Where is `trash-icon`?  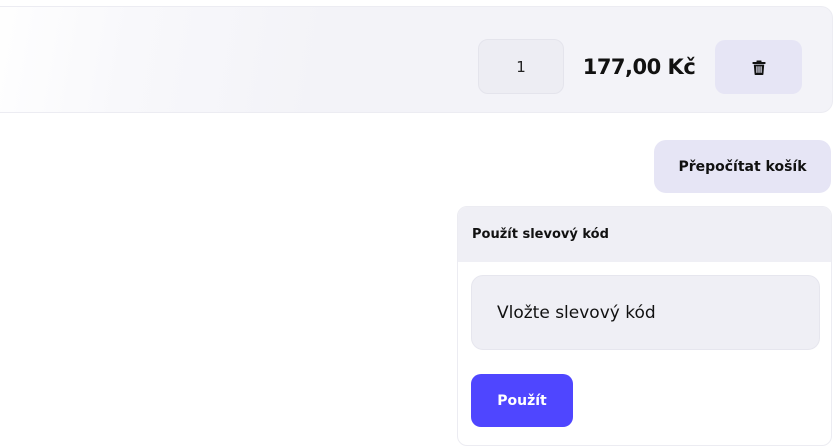
trash-icon is located at coordinates (759, 67).